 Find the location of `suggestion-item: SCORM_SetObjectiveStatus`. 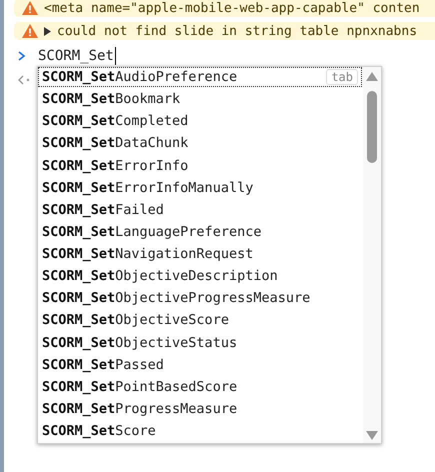

suggestion-item: SCORM_SetObjectiveStatus is located at coordinates (200, 342).